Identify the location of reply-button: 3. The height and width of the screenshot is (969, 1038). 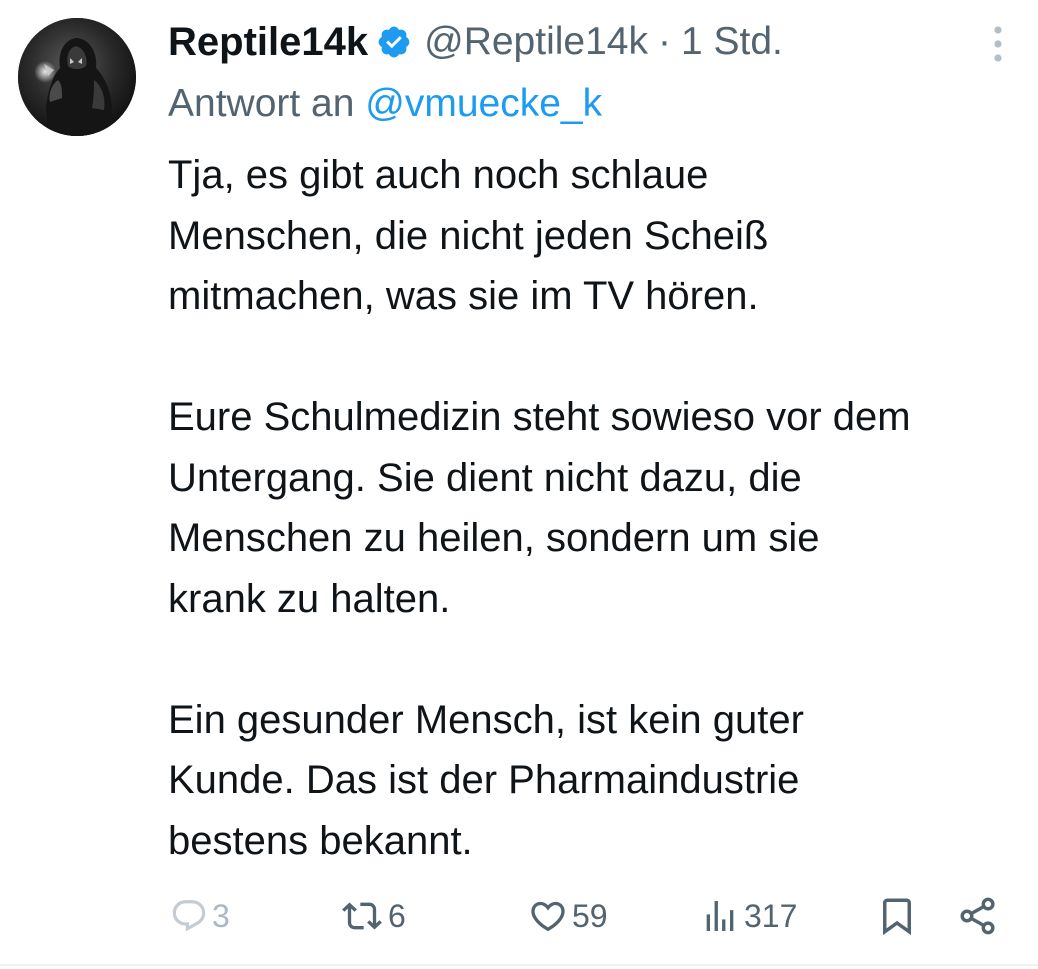
(200, 916).